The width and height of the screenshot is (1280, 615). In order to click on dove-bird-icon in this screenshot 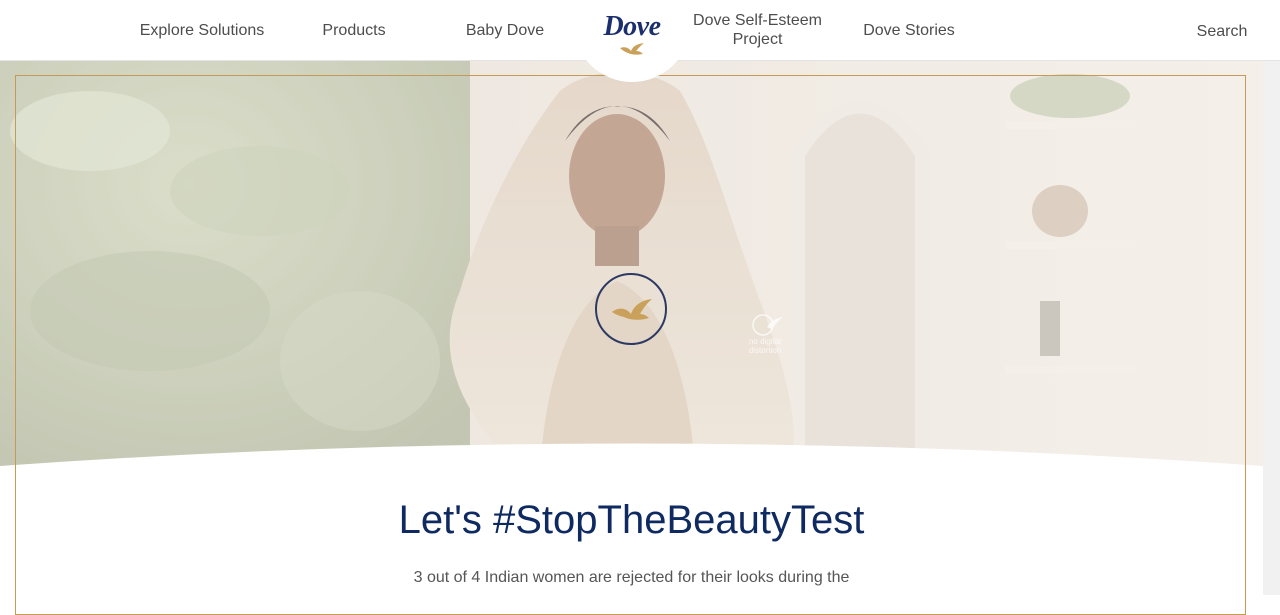, I will do `click(632, 49)`.